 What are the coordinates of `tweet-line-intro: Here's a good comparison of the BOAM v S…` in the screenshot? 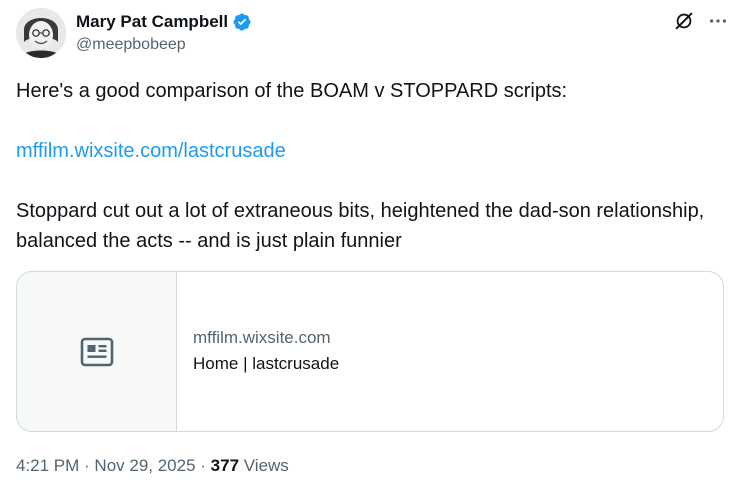 It's located at (292, 91).